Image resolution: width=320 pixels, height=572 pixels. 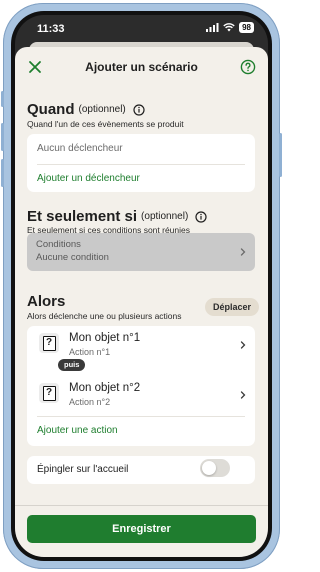 I want to click on phone-power-button, so click(x=280, y=155).